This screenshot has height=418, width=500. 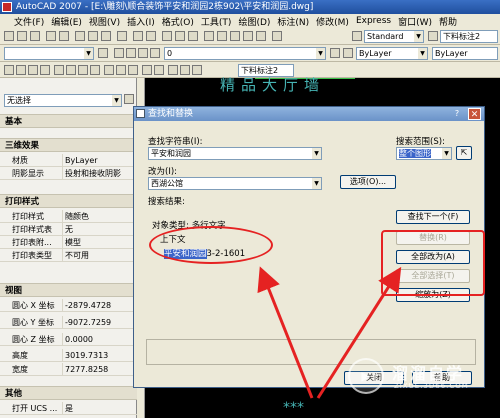 What do you see at coordinates (431, 386) in the screenshot?
I see `watermark-url: ZIXUE.3D66.COM` at bounding box center [431, 386].